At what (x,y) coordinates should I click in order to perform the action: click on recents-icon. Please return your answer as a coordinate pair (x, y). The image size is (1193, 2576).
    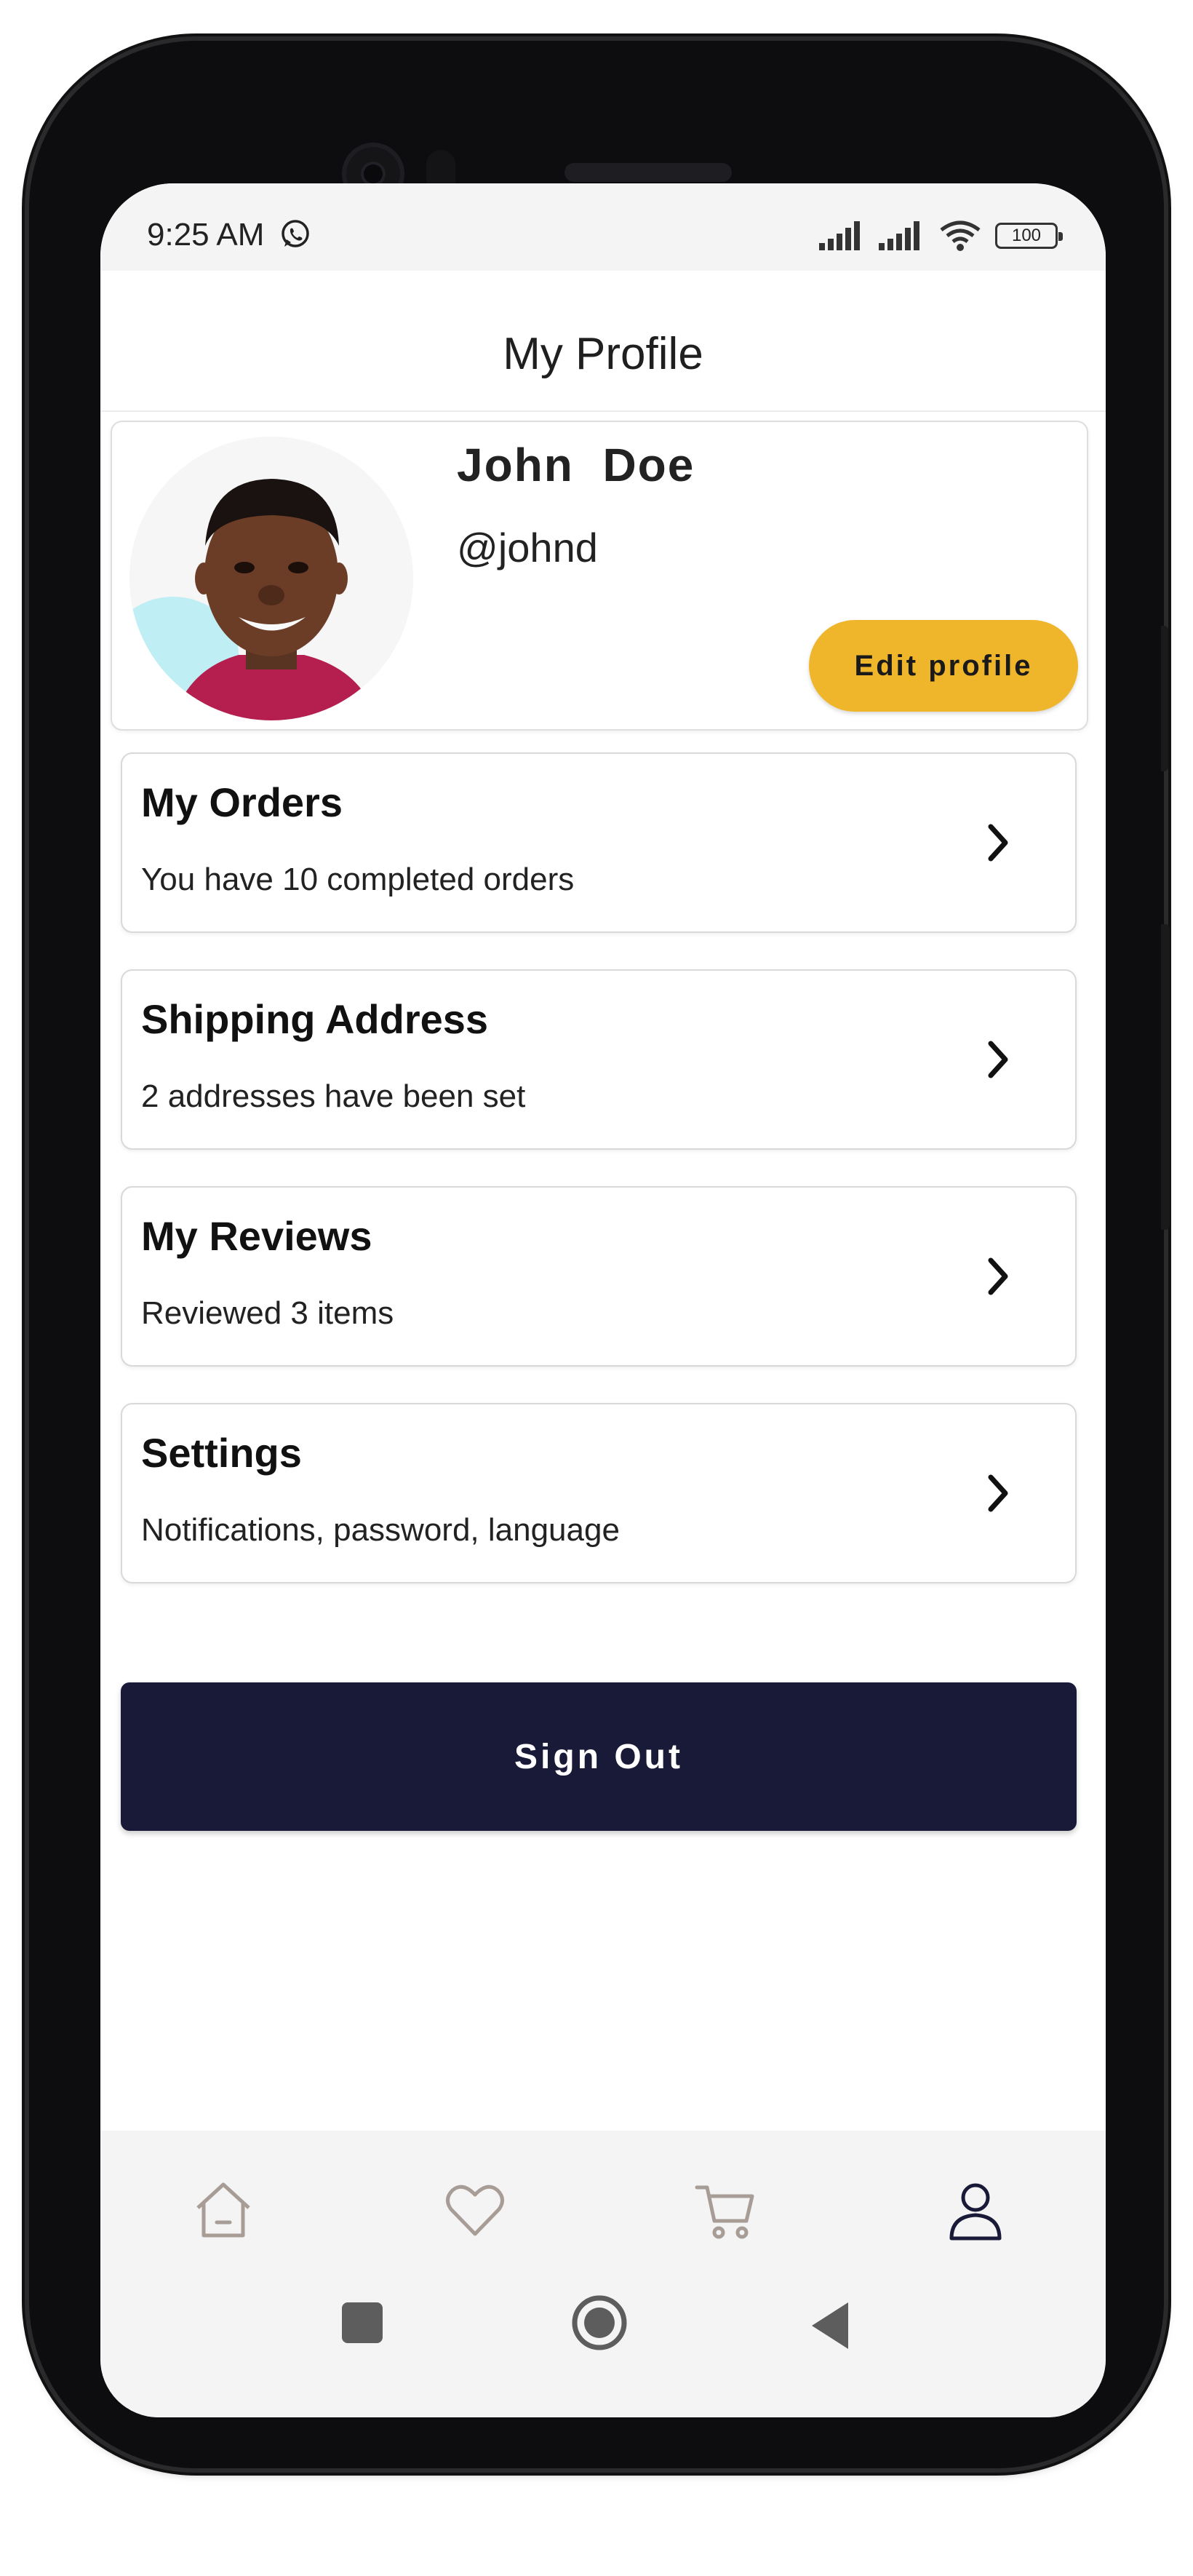
    Looking at the image, I should click on (362, 2322).